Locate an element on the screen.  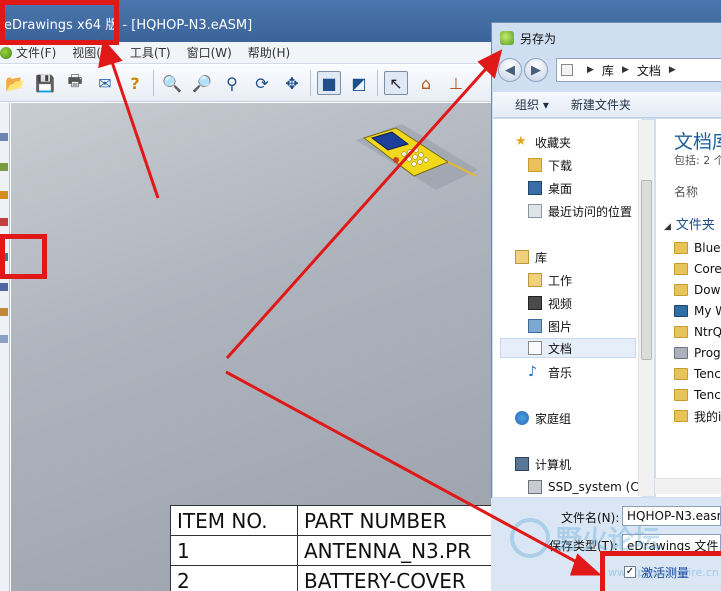
back-button: ◀ is located at coordinates (510, 70).